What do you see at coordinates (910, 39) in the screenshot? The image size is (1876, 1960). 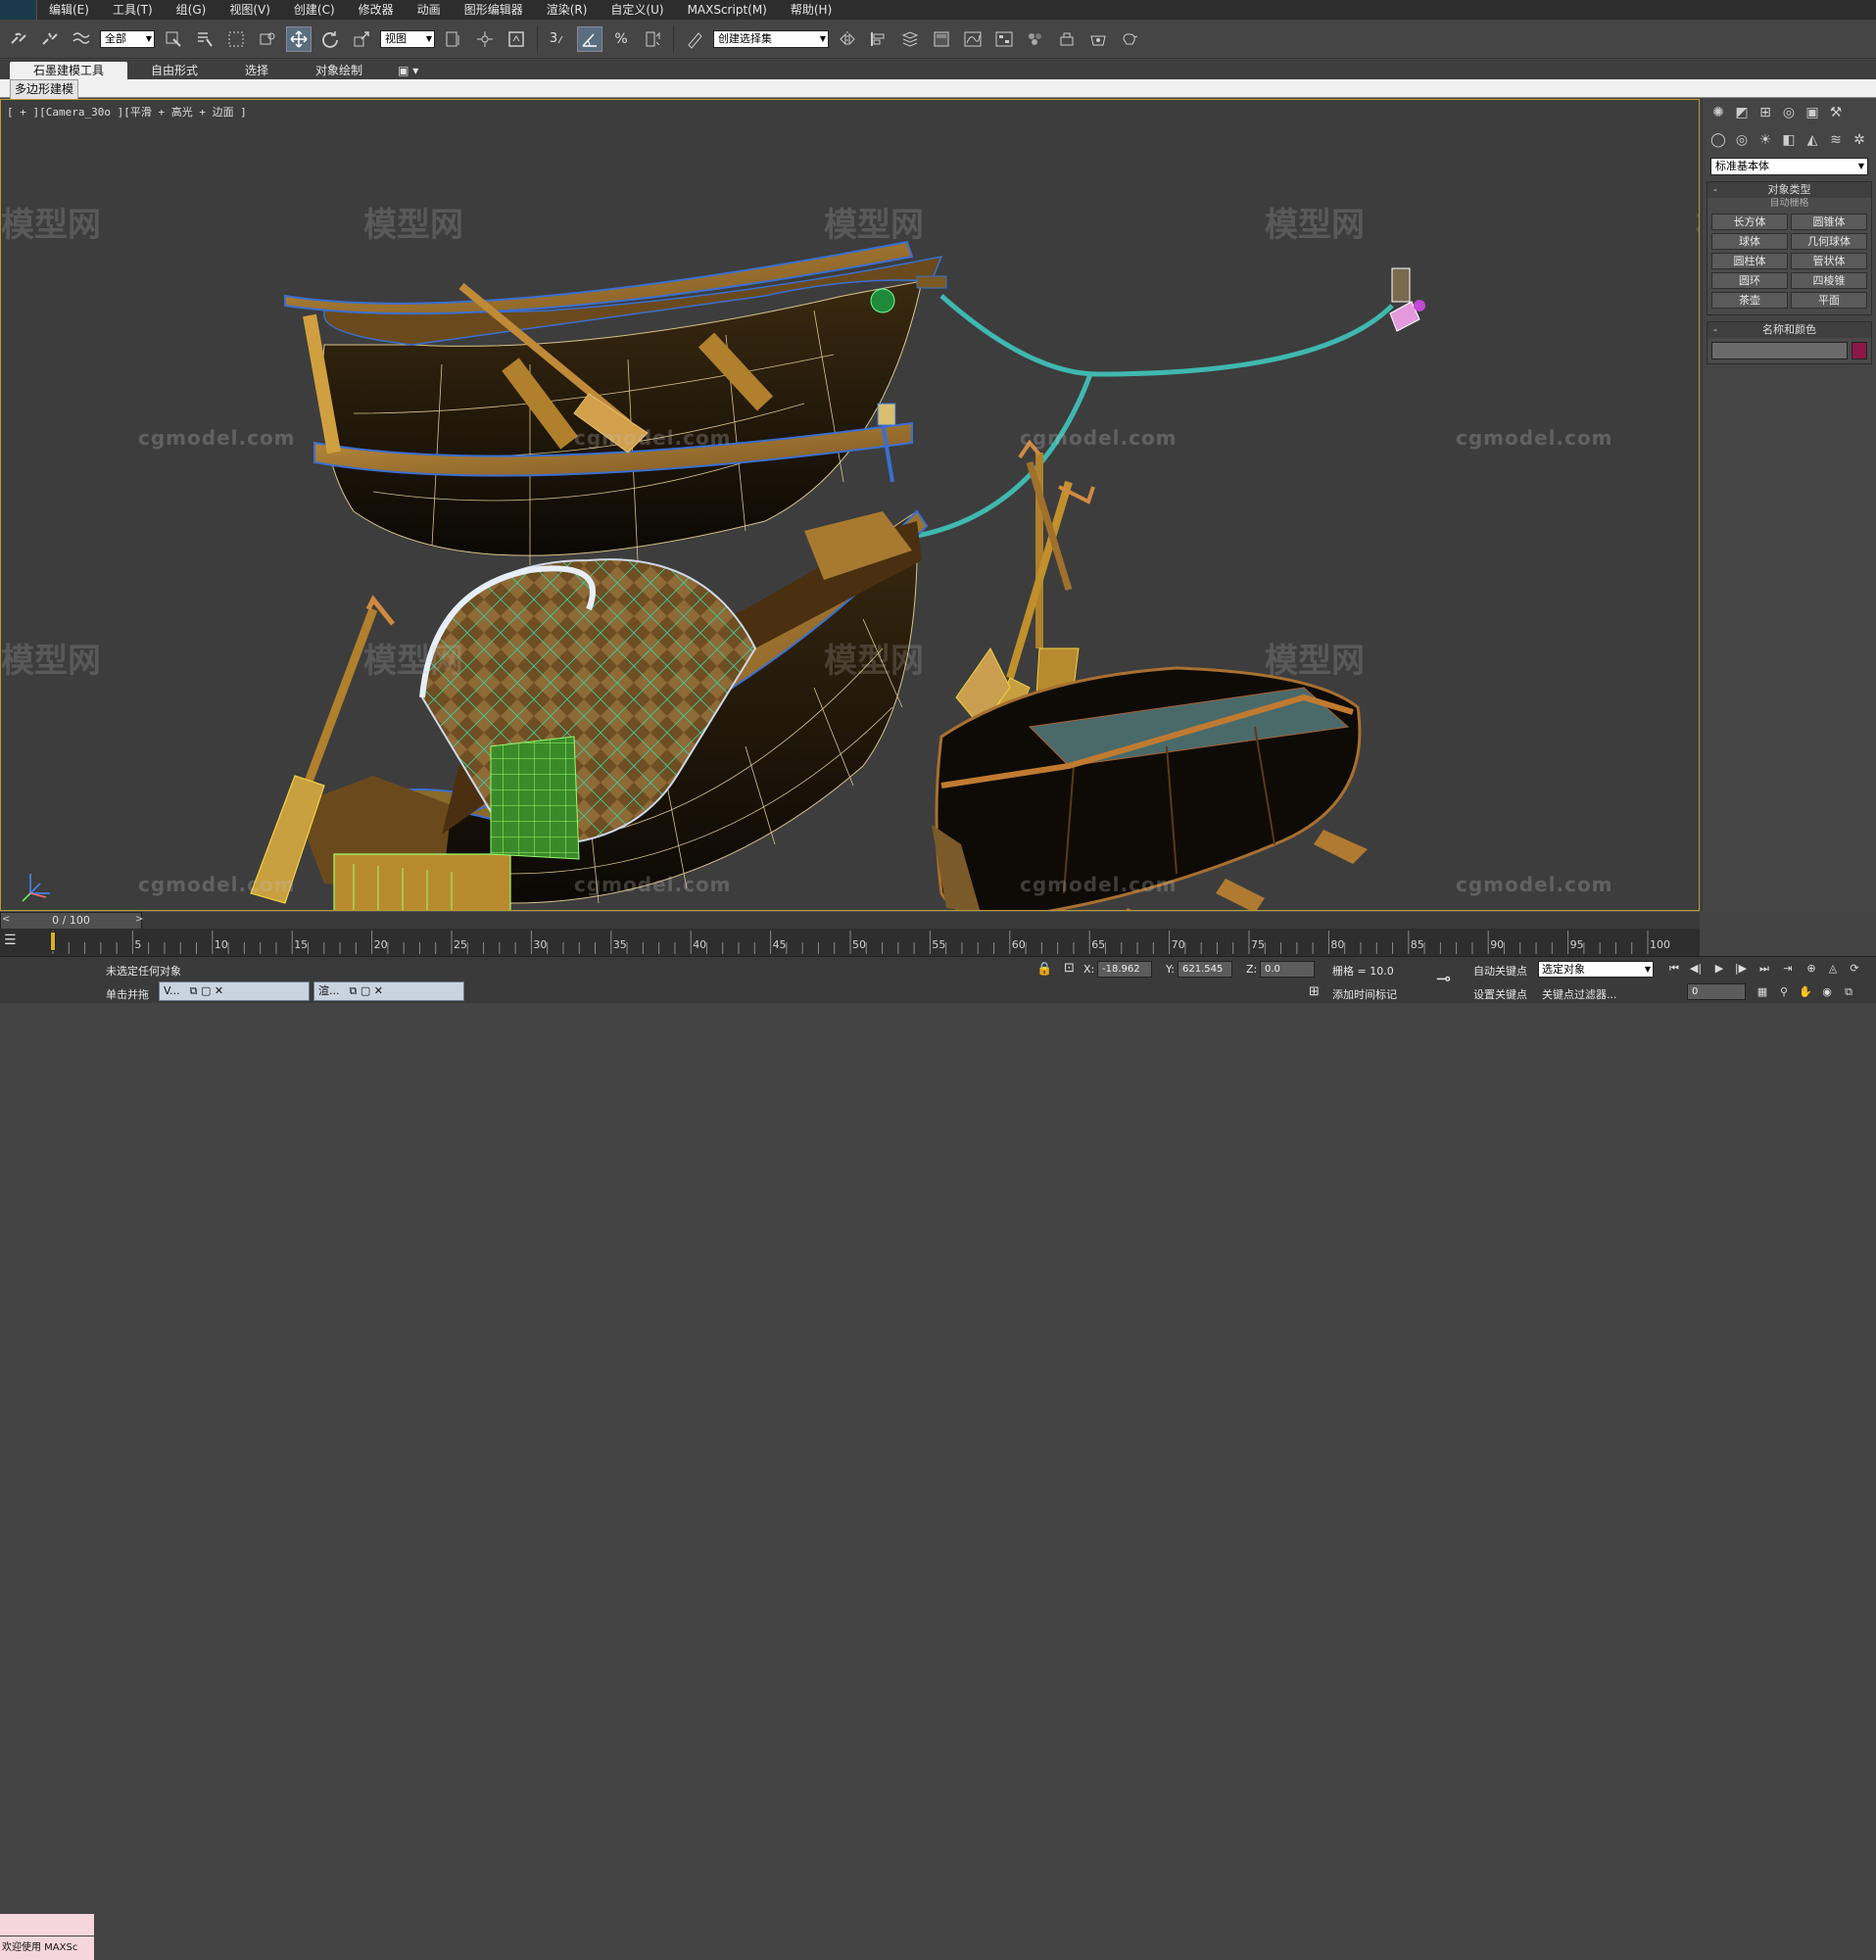 I see `layer-manager-icon` at bounding box center [910, 39].